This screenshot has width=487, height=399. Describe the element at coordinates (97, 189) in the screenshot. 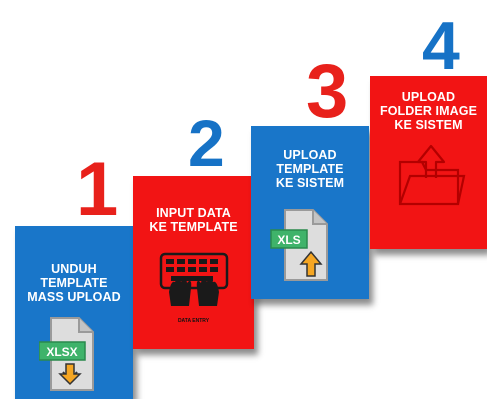

I see `step-number-1: 1` at that location.